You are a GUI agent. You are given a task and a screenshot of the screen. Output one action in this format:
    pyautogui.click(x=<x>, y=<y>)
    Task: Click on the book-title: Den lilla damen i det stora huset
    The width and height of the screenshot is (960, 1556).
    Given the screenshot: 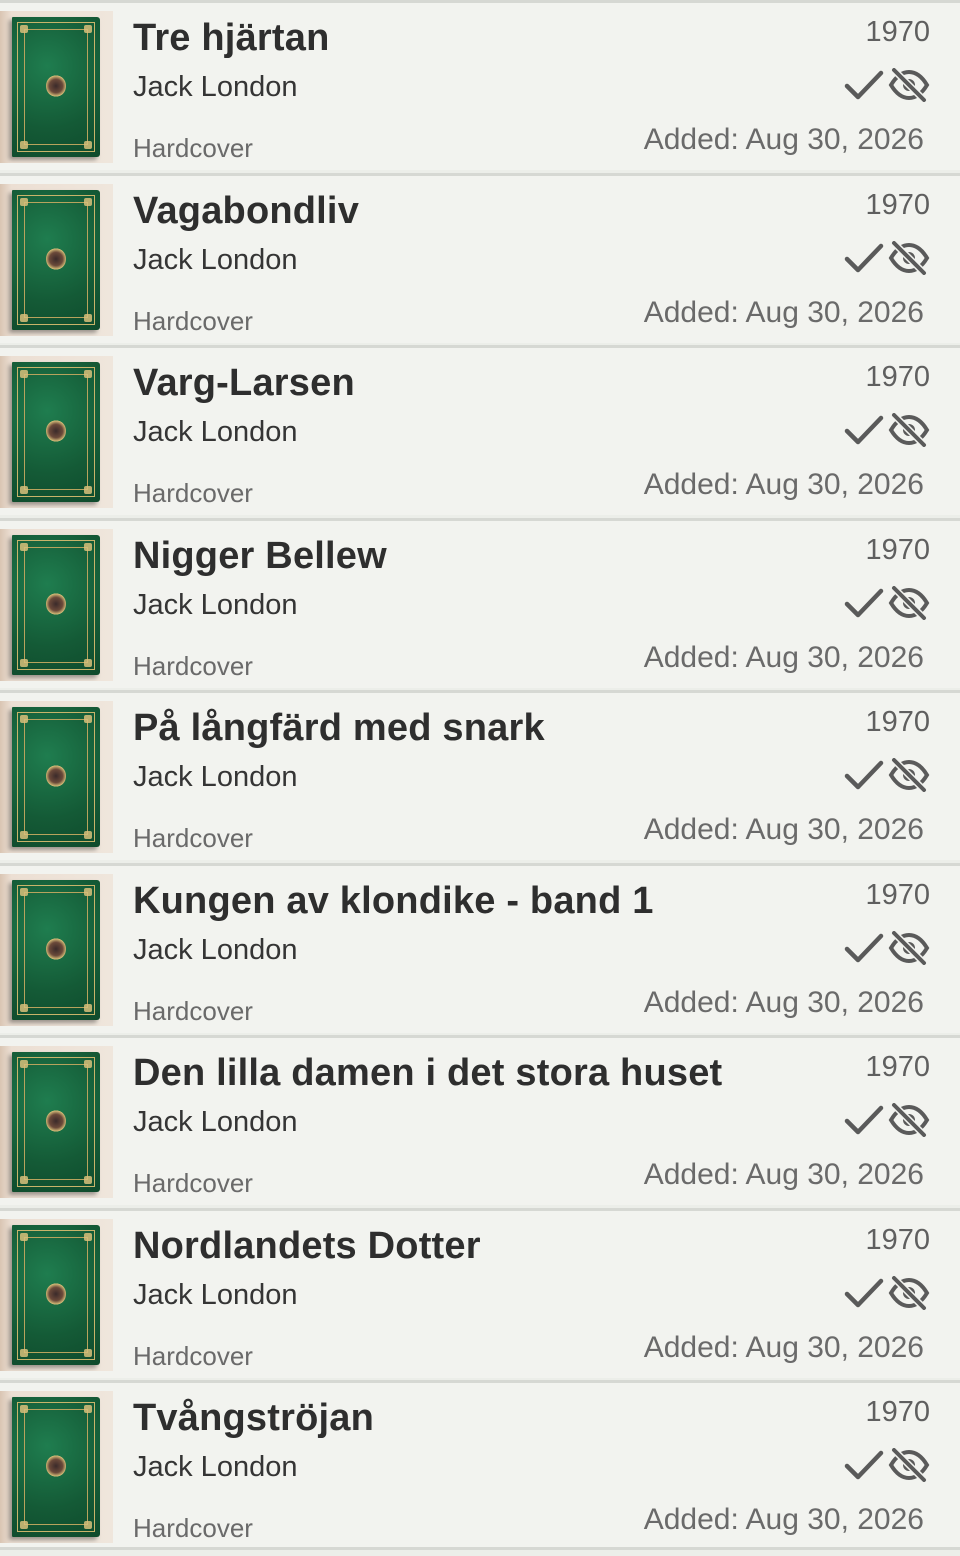 What is the action you would take?
    pyautogui.click(x=428, y=1073)
    